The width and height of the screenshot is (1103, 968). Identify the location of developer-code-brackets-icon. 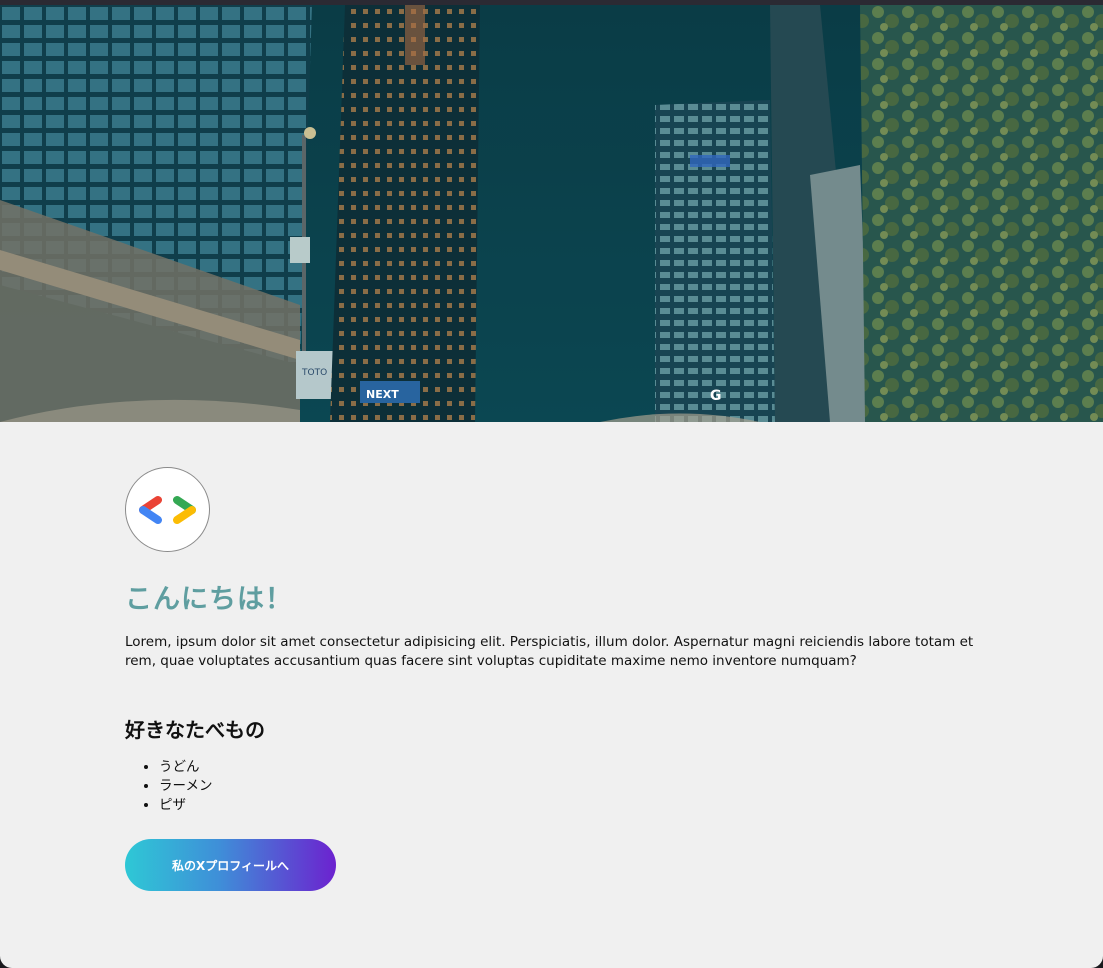
(167, 510).